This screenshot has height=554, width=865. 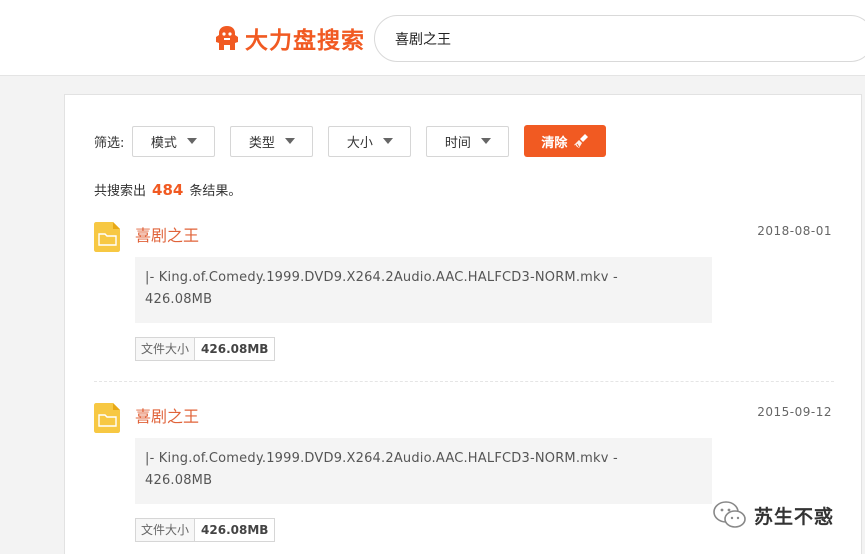 I want to click on filter-mode-label: 模式, so click(x=163, y=143).